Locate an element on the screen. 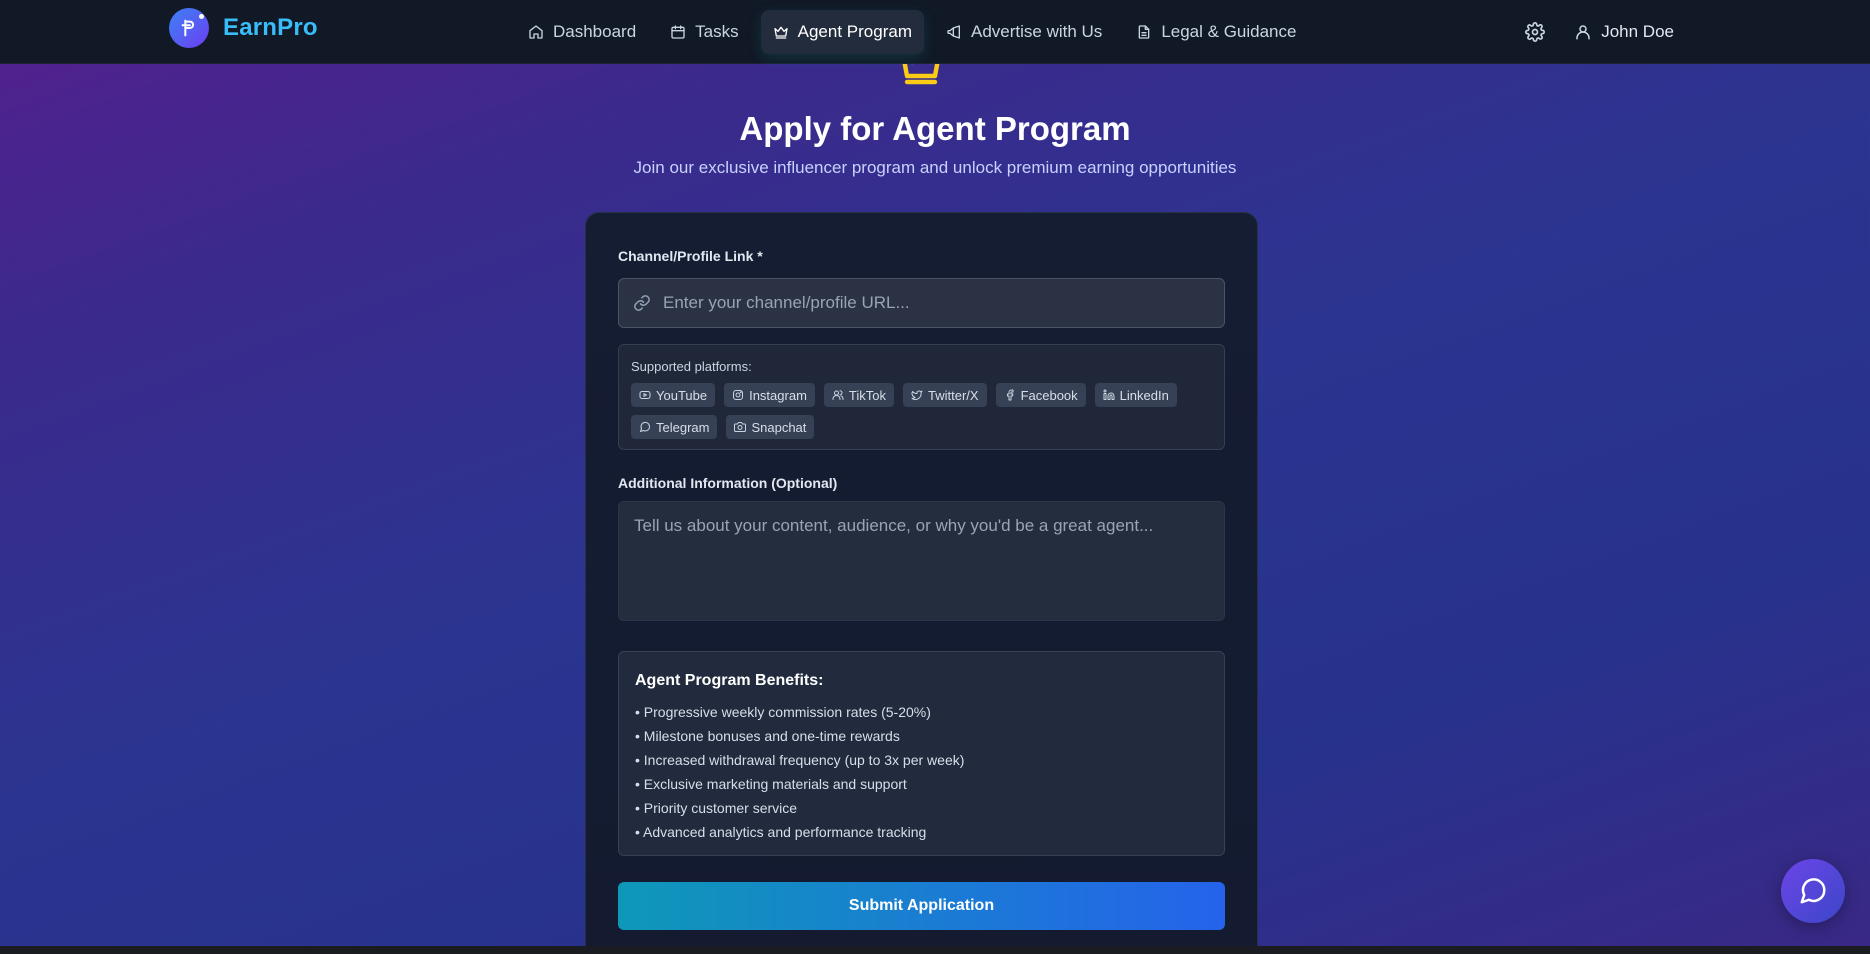 This screenshot has width=1870, height=954. document-icon is located at coordinates (1144, 32).